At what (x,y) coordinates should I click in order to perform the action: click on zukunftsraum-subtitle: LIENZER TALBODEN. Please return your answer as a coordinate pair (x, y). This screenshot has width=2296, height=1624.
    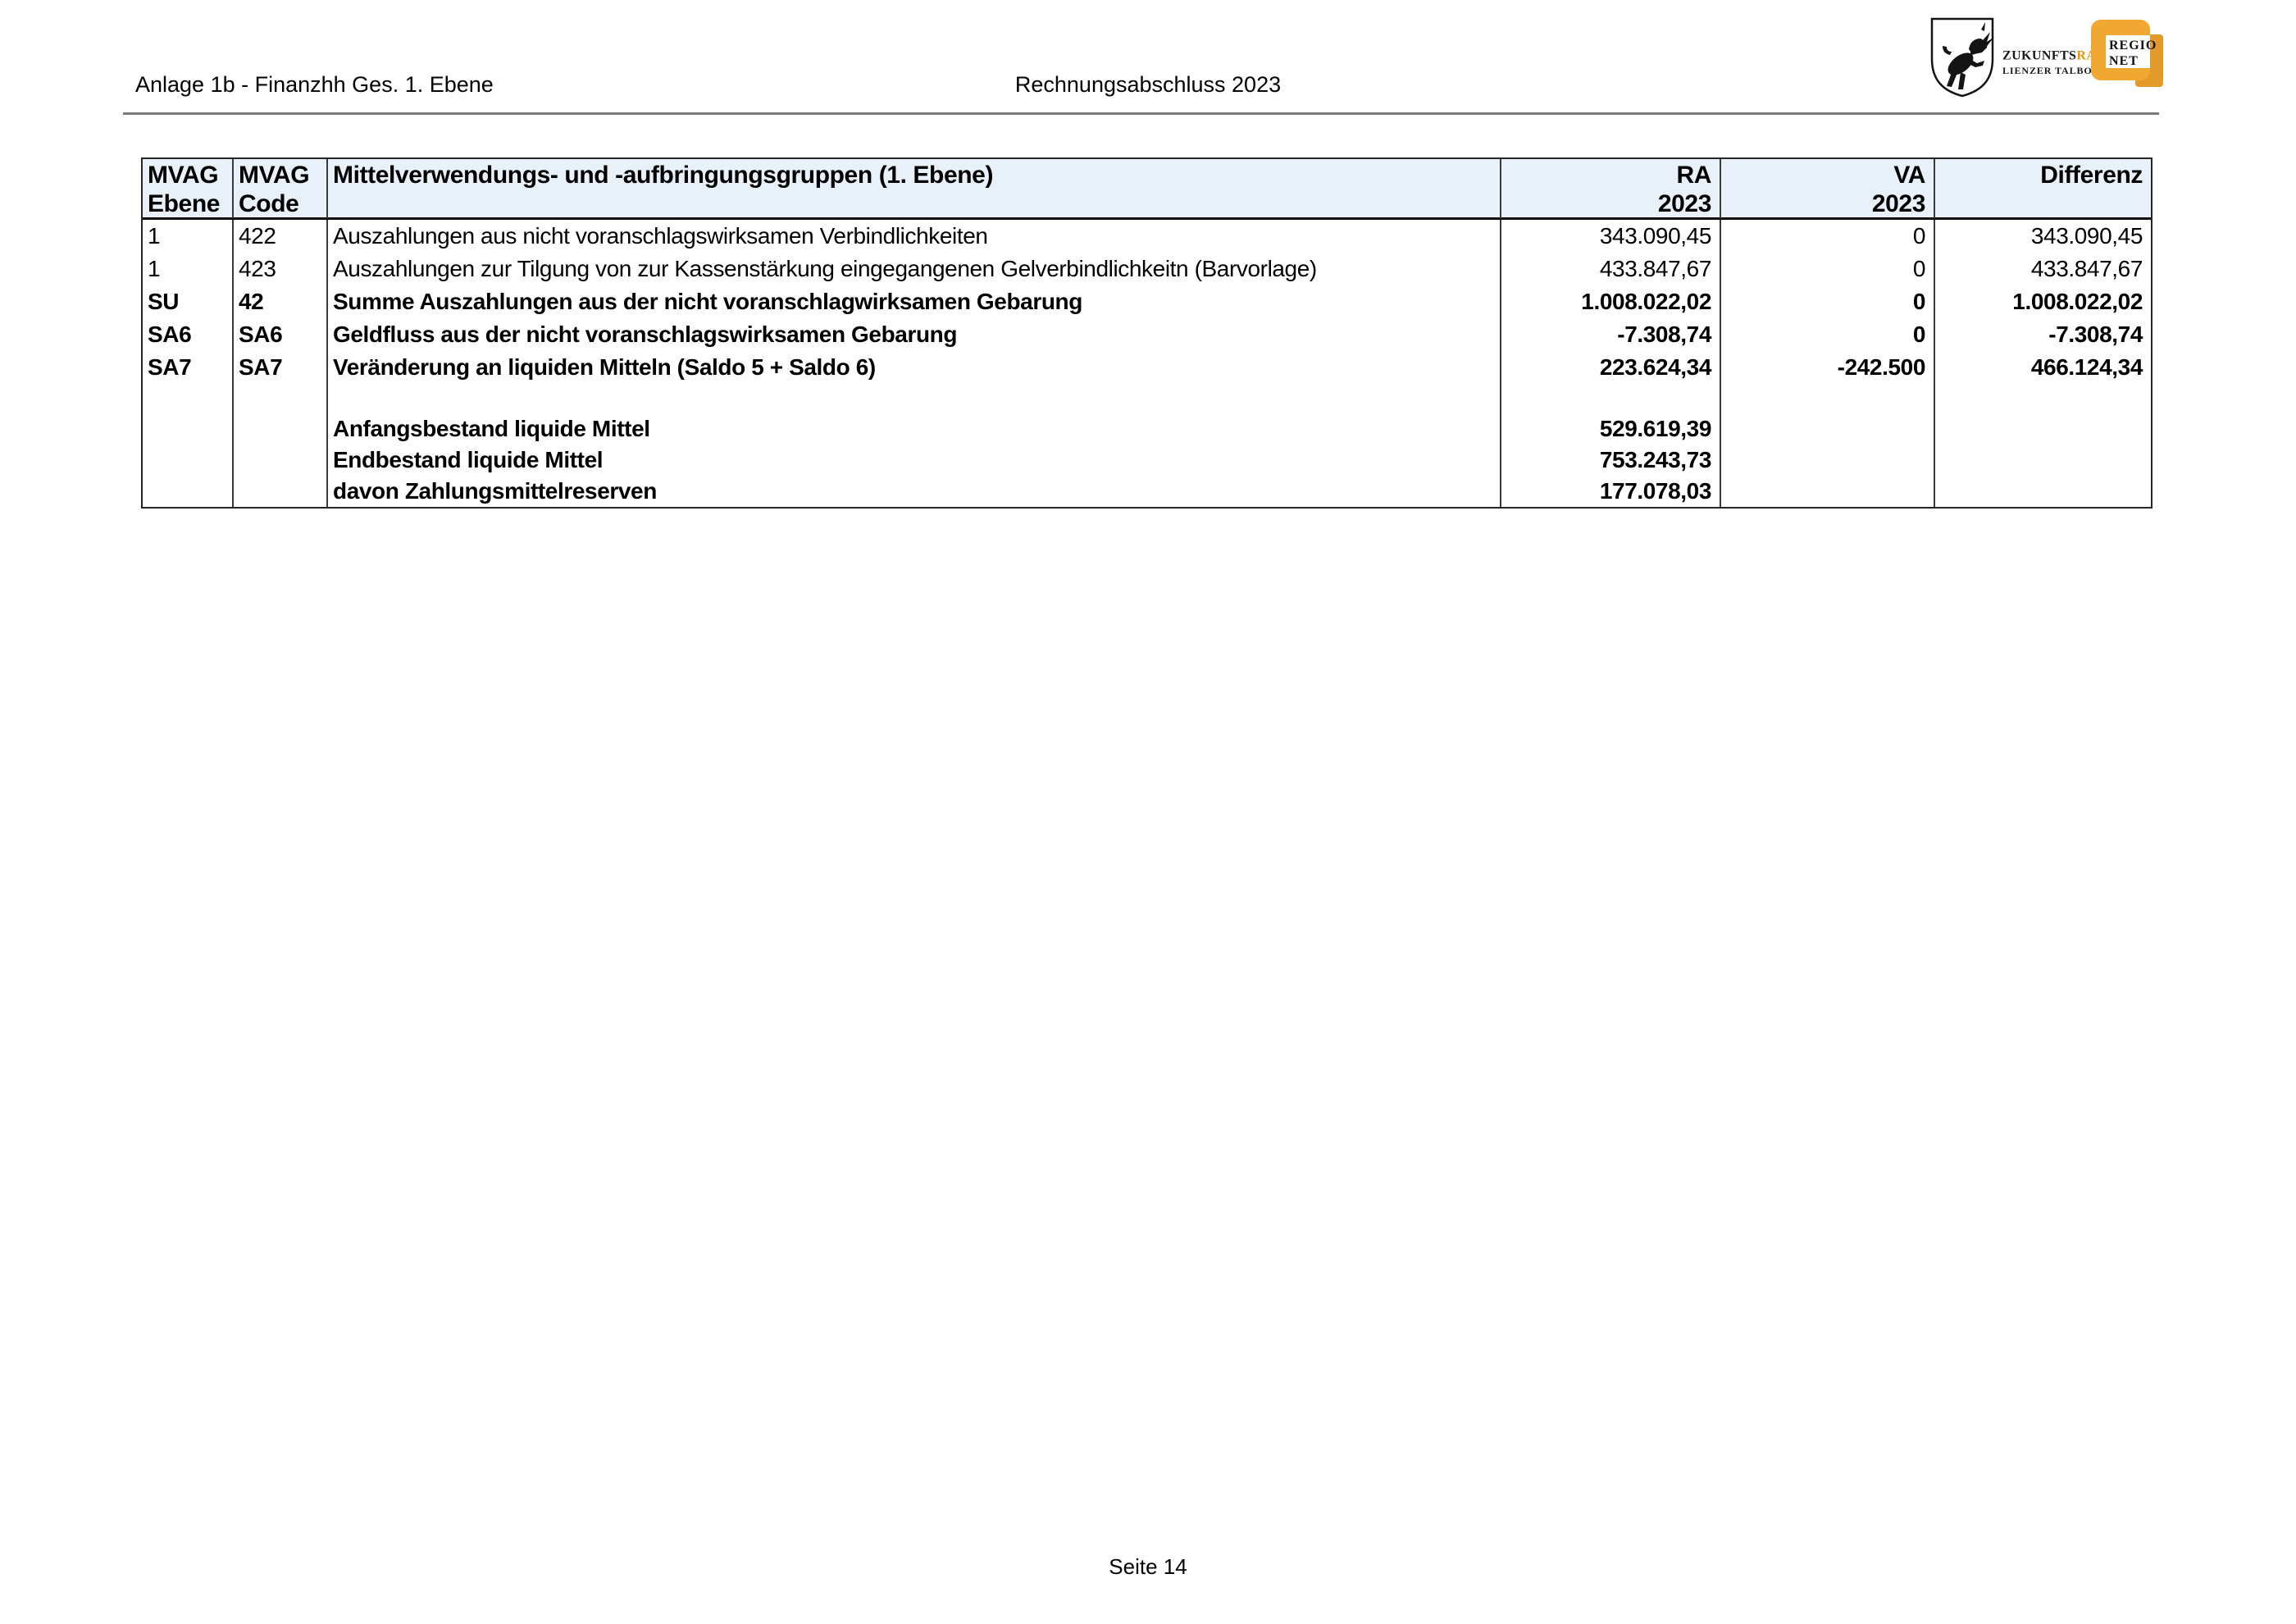
    Looking at the image, I should click on (2059, 71).